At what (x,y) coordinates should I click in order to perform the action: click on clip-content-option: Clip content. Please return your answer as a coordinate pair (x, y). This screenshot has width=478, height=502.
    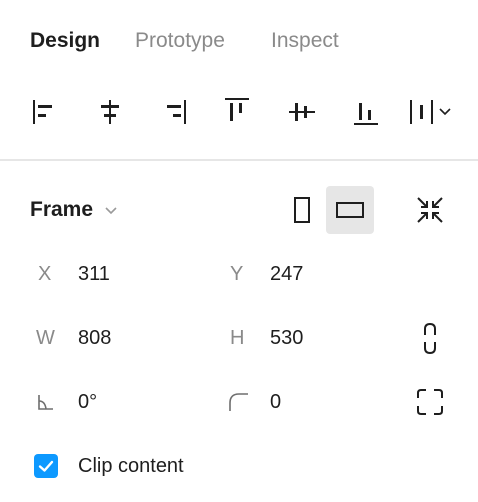
    Looking at the image, I should click on (109, 466).